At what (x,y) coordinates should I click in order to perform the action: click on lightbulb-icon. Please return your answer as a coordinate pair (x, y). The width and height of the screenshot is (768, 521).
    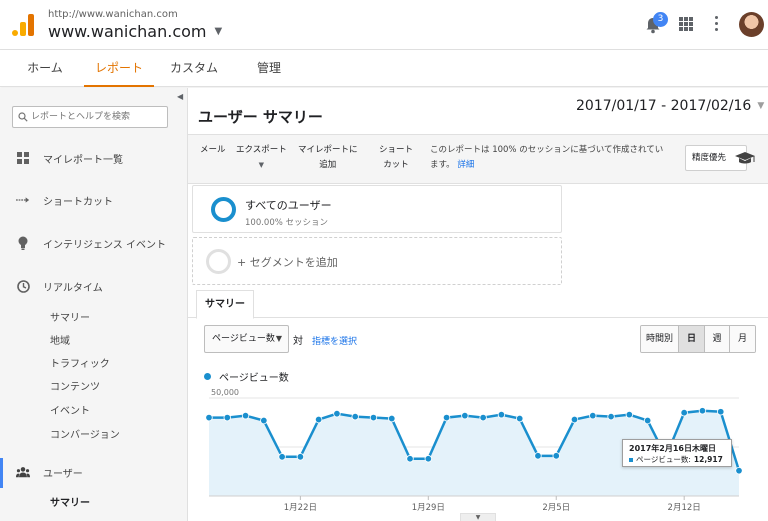
    Looking at the image, I should click on (23, 243).